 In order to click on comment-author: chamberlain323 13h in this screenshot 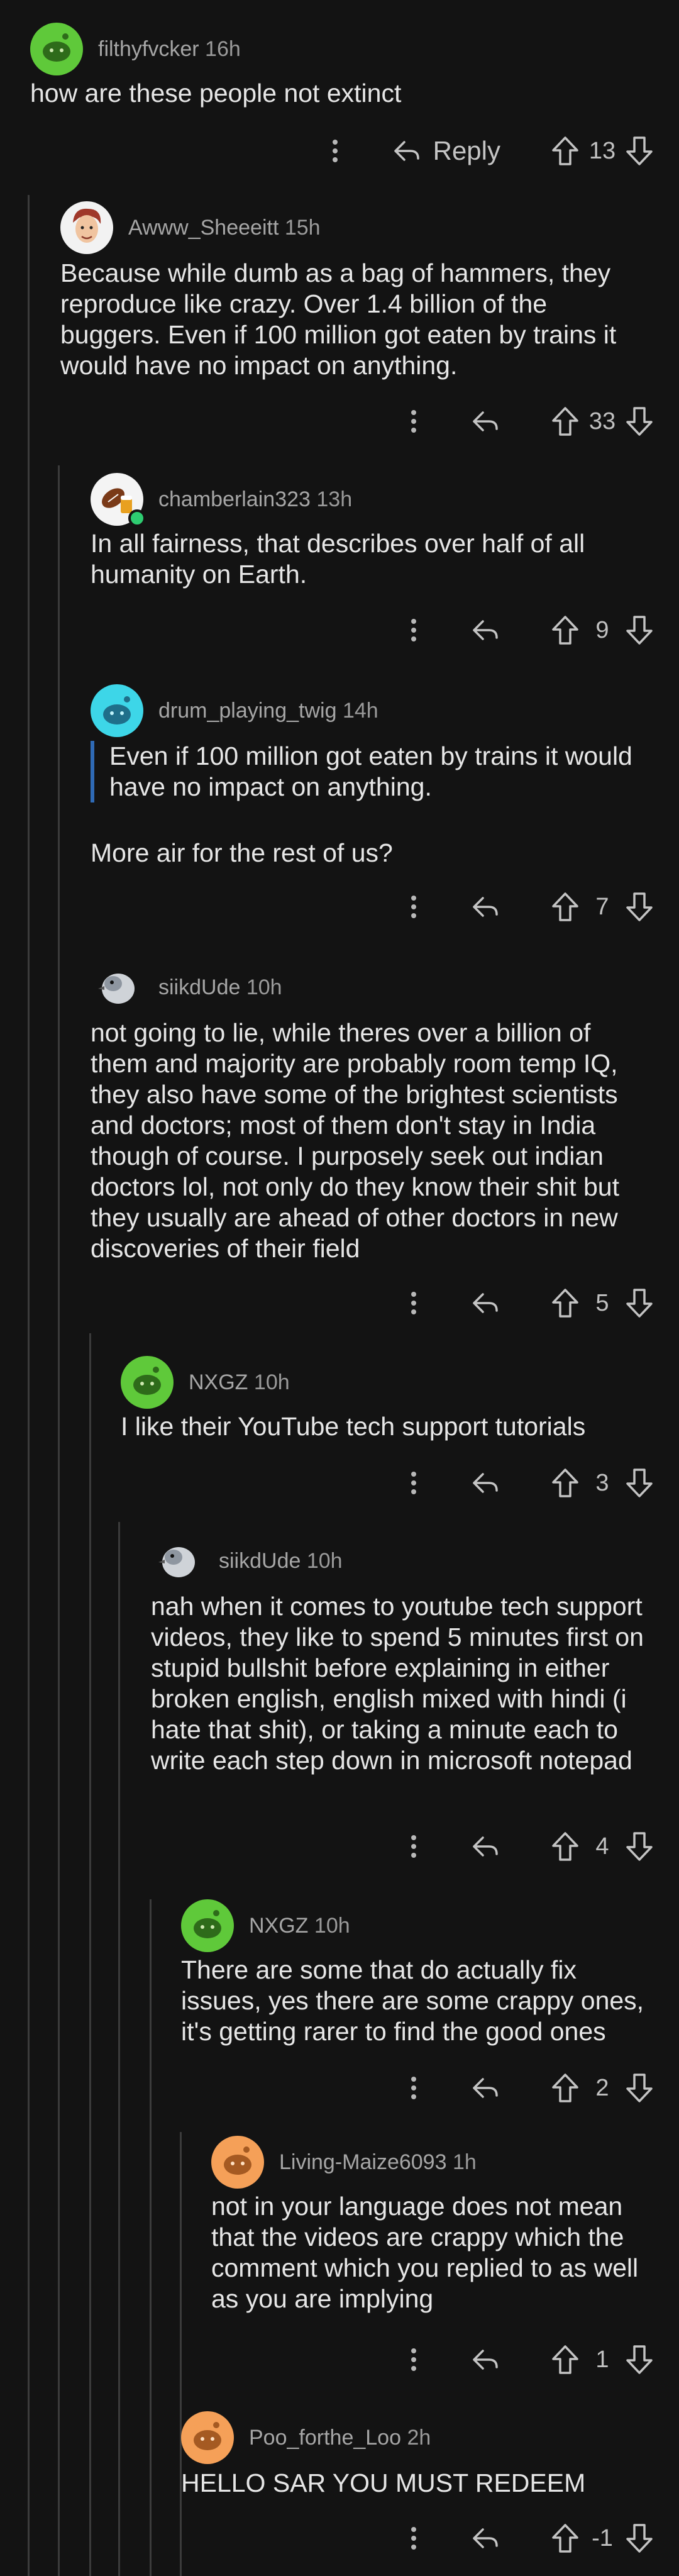, I will do `click(255, 499)`.